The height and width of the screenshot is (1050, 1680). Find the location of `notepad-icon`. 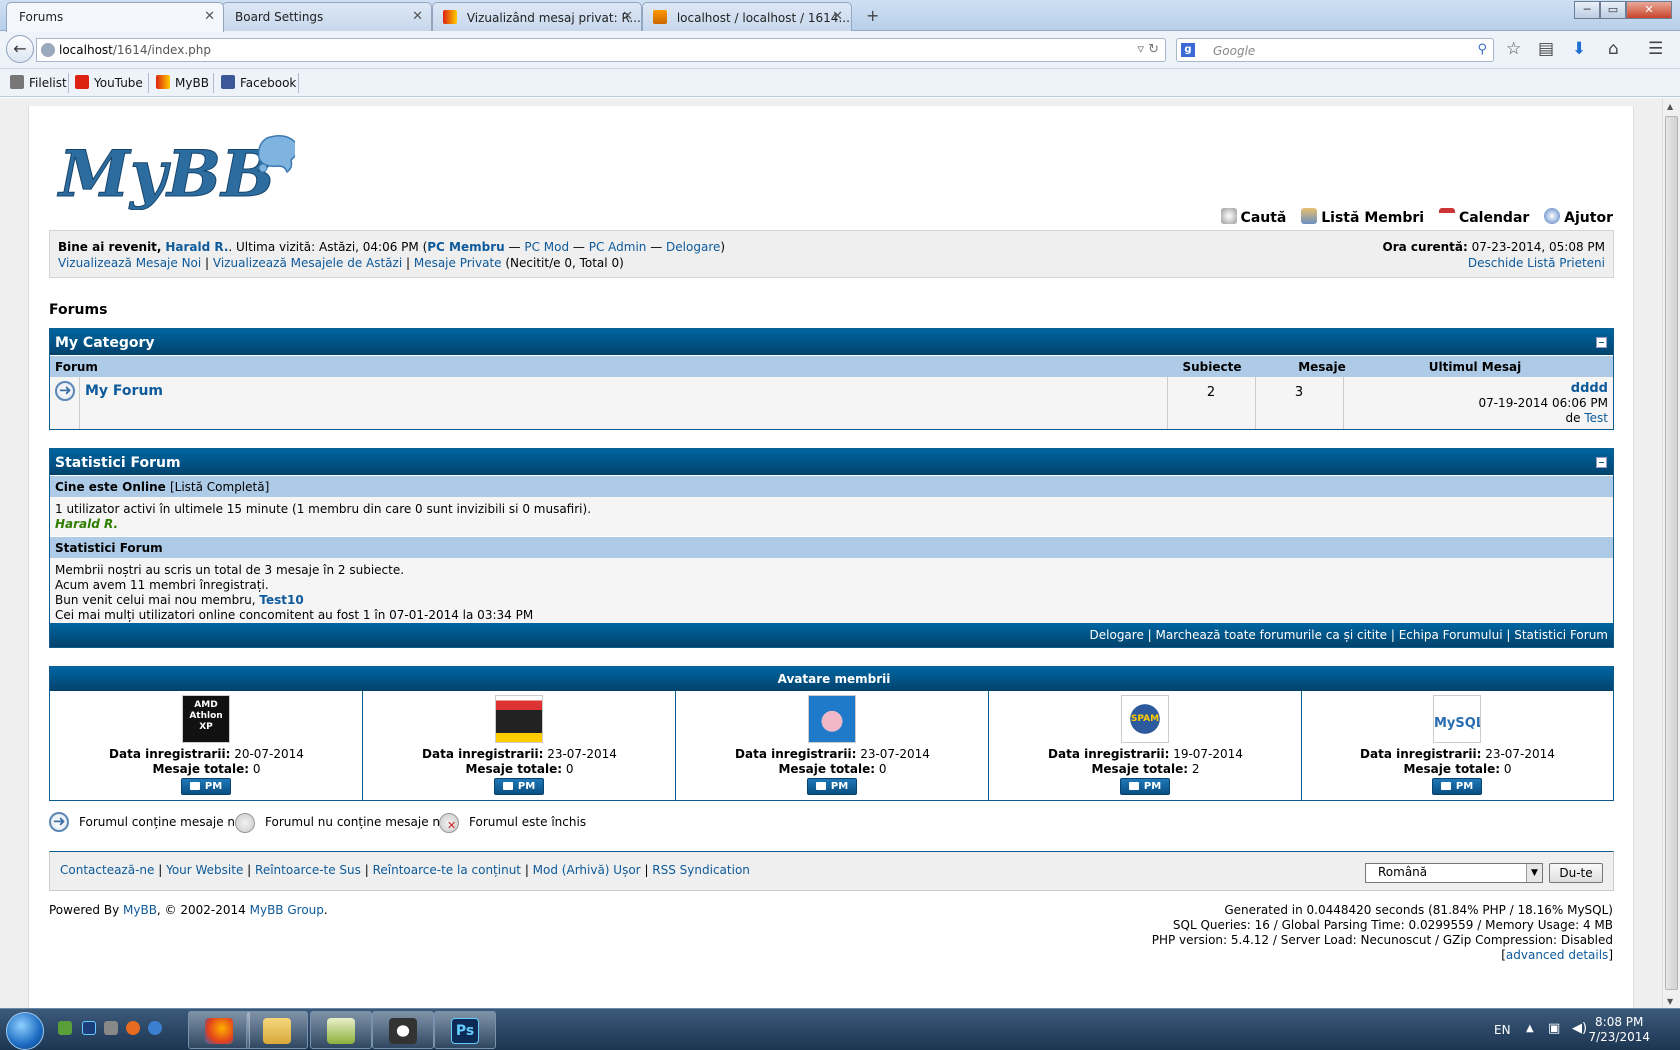

notepad-icon is located at coordinates (341, 1031).